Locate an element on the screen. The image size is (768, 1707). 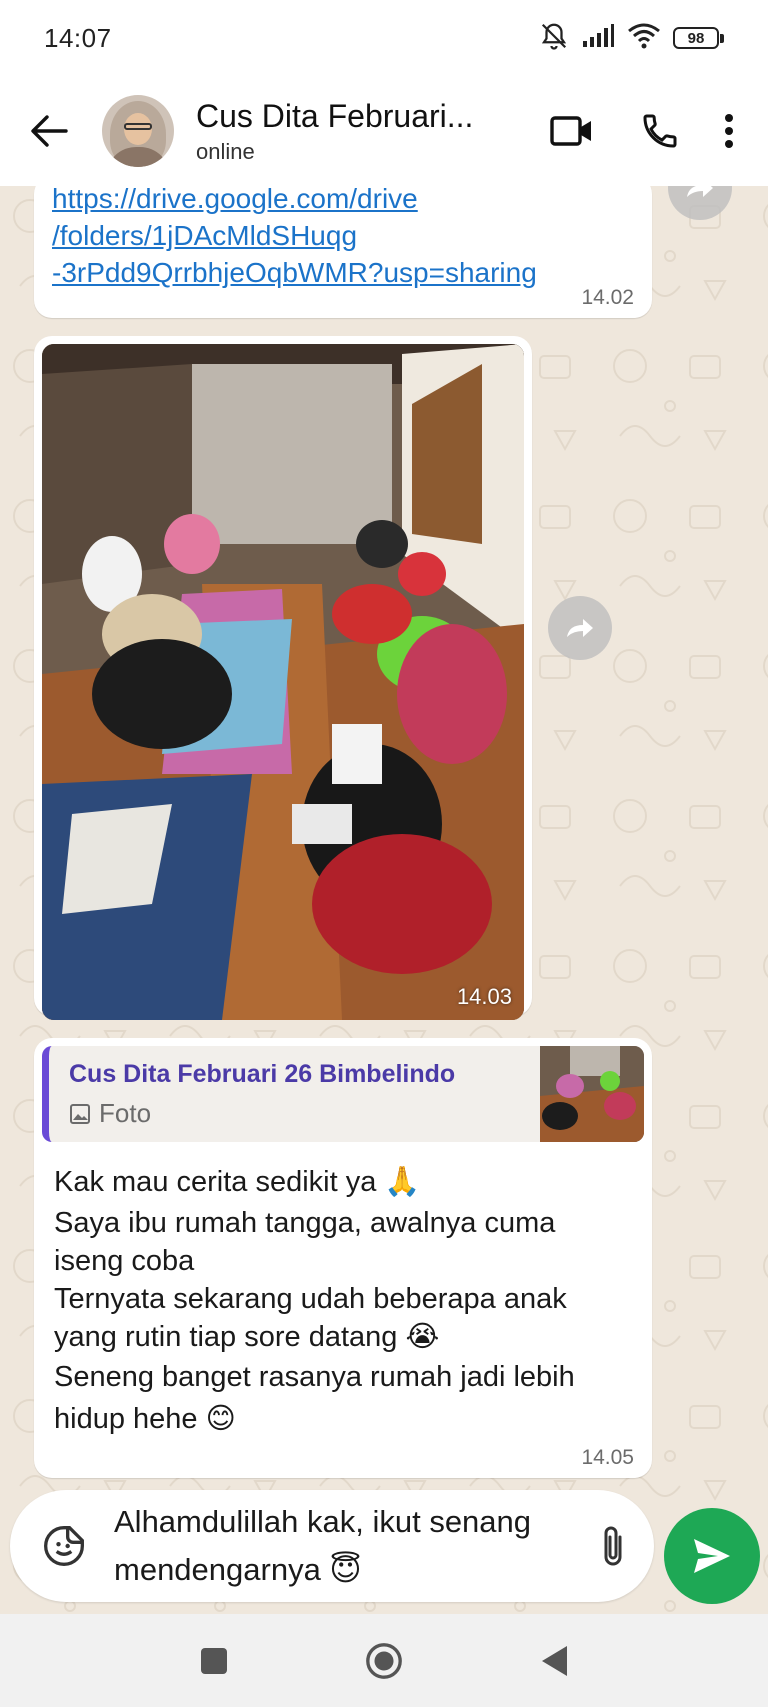
contact-status: online is located at coordinates (225, 151).